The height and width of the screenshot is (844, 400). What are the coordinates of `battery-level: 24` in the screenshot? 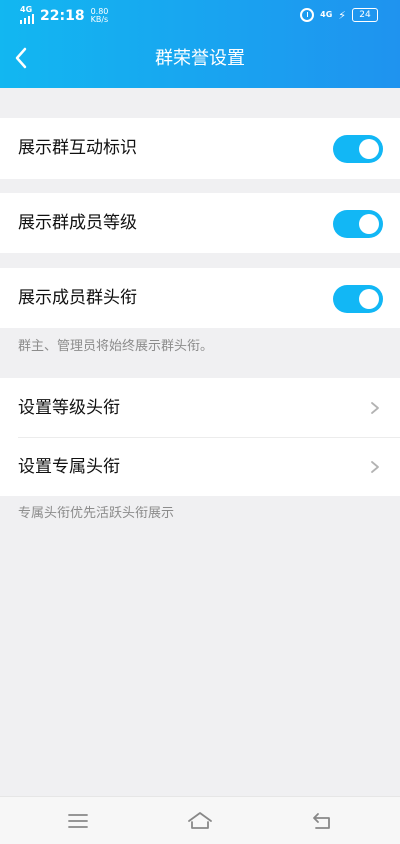 It's located at (365, 15).